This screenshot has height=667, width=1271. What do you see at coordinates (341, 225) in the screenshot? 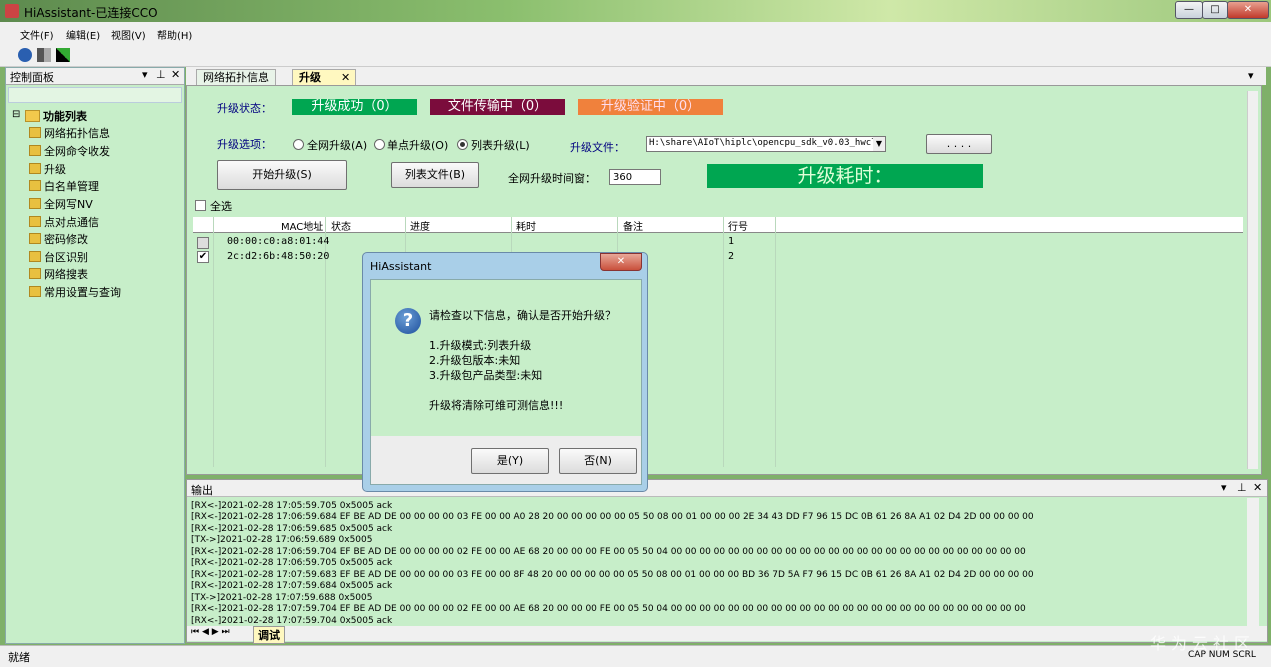
I see `col-status: 状态` at bounding box center [341, 225].